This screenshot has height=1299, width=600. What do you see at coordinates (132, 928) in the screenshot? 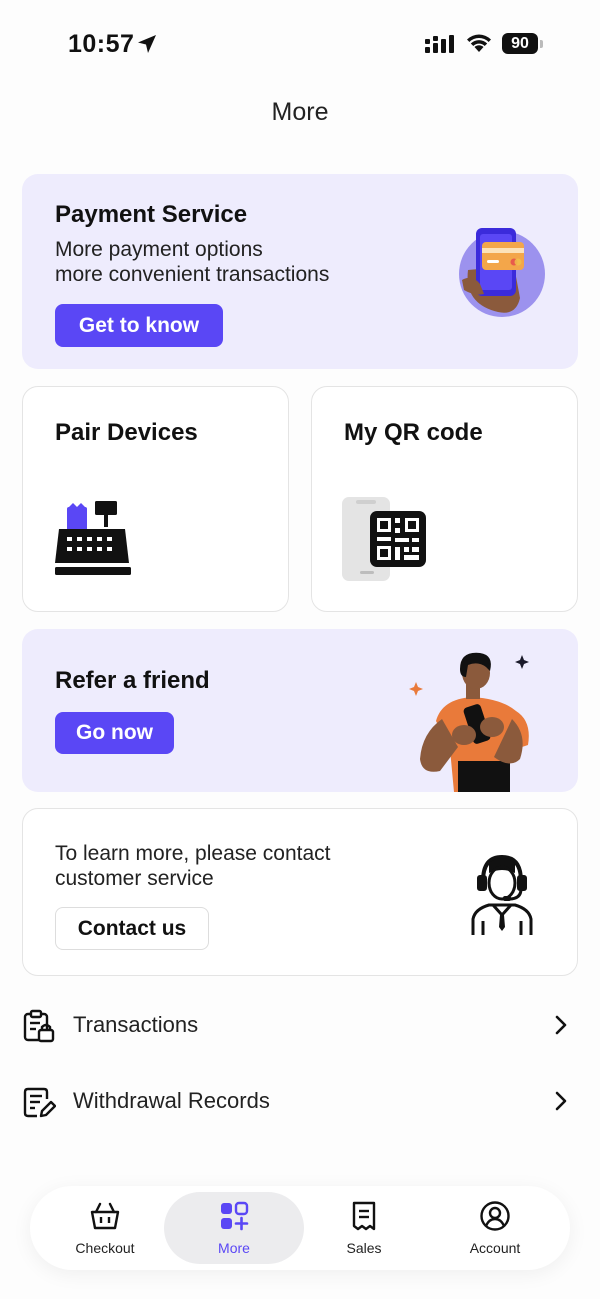
I see `contact-us-button: Contact us` at bounding box center [132, 928].